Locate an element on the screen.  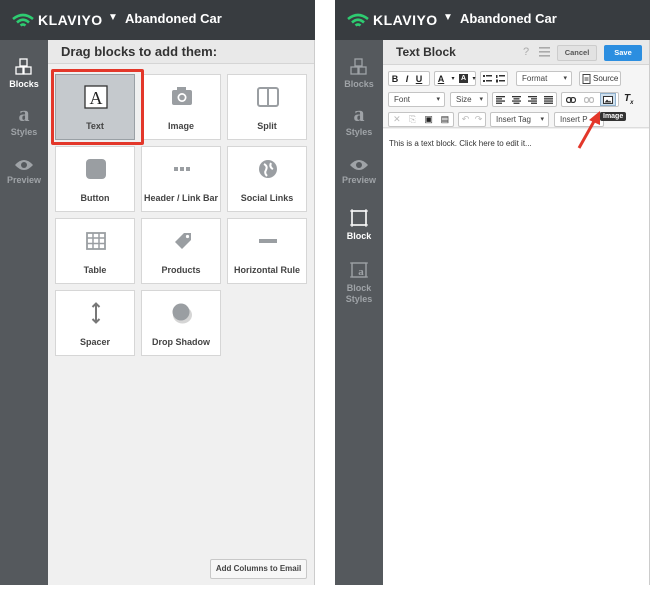
bold-button: B is located at coordinates (395, 78).